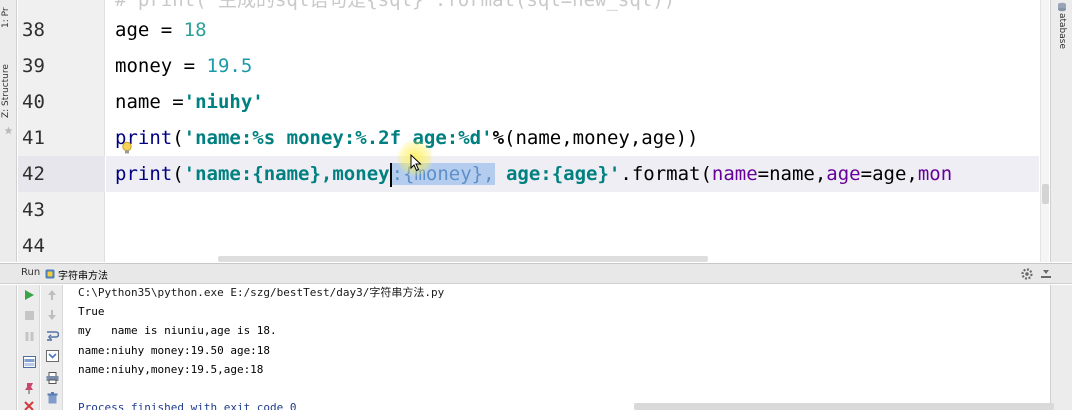  Describe the element at coordinates (50, 274) in the screenshot. I see `python-file-icon` at that location.